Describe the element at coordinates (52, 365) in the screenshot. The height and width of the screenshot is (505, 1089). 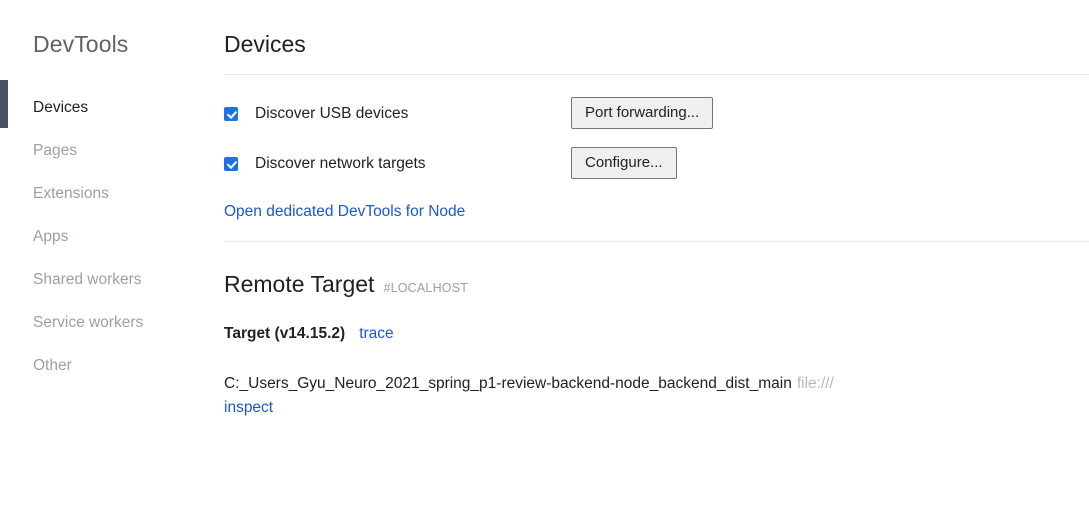
I see `sidebar-item-label: Other` at that location.